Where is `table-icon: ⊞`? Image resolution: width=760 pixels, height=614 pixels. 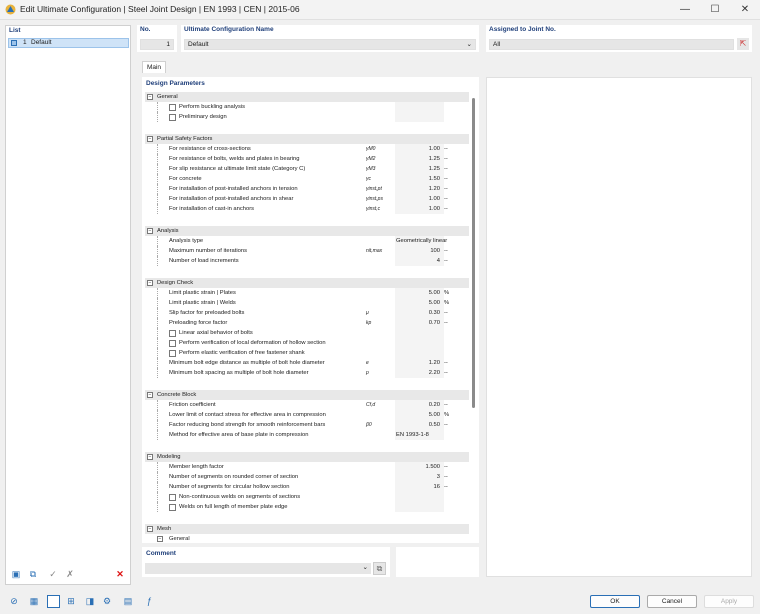
table-icon: ⊞ is located at coordinates (71, 601).